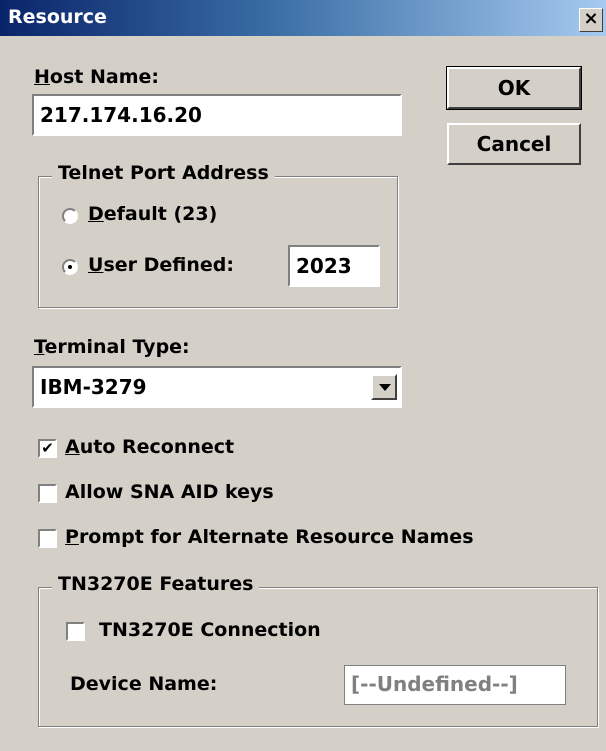 The image size is (606, 751). What do you see at coordinates (514, 88) in the screenshot?
I see `ok-button: OK` at bounding box center [514, 88].